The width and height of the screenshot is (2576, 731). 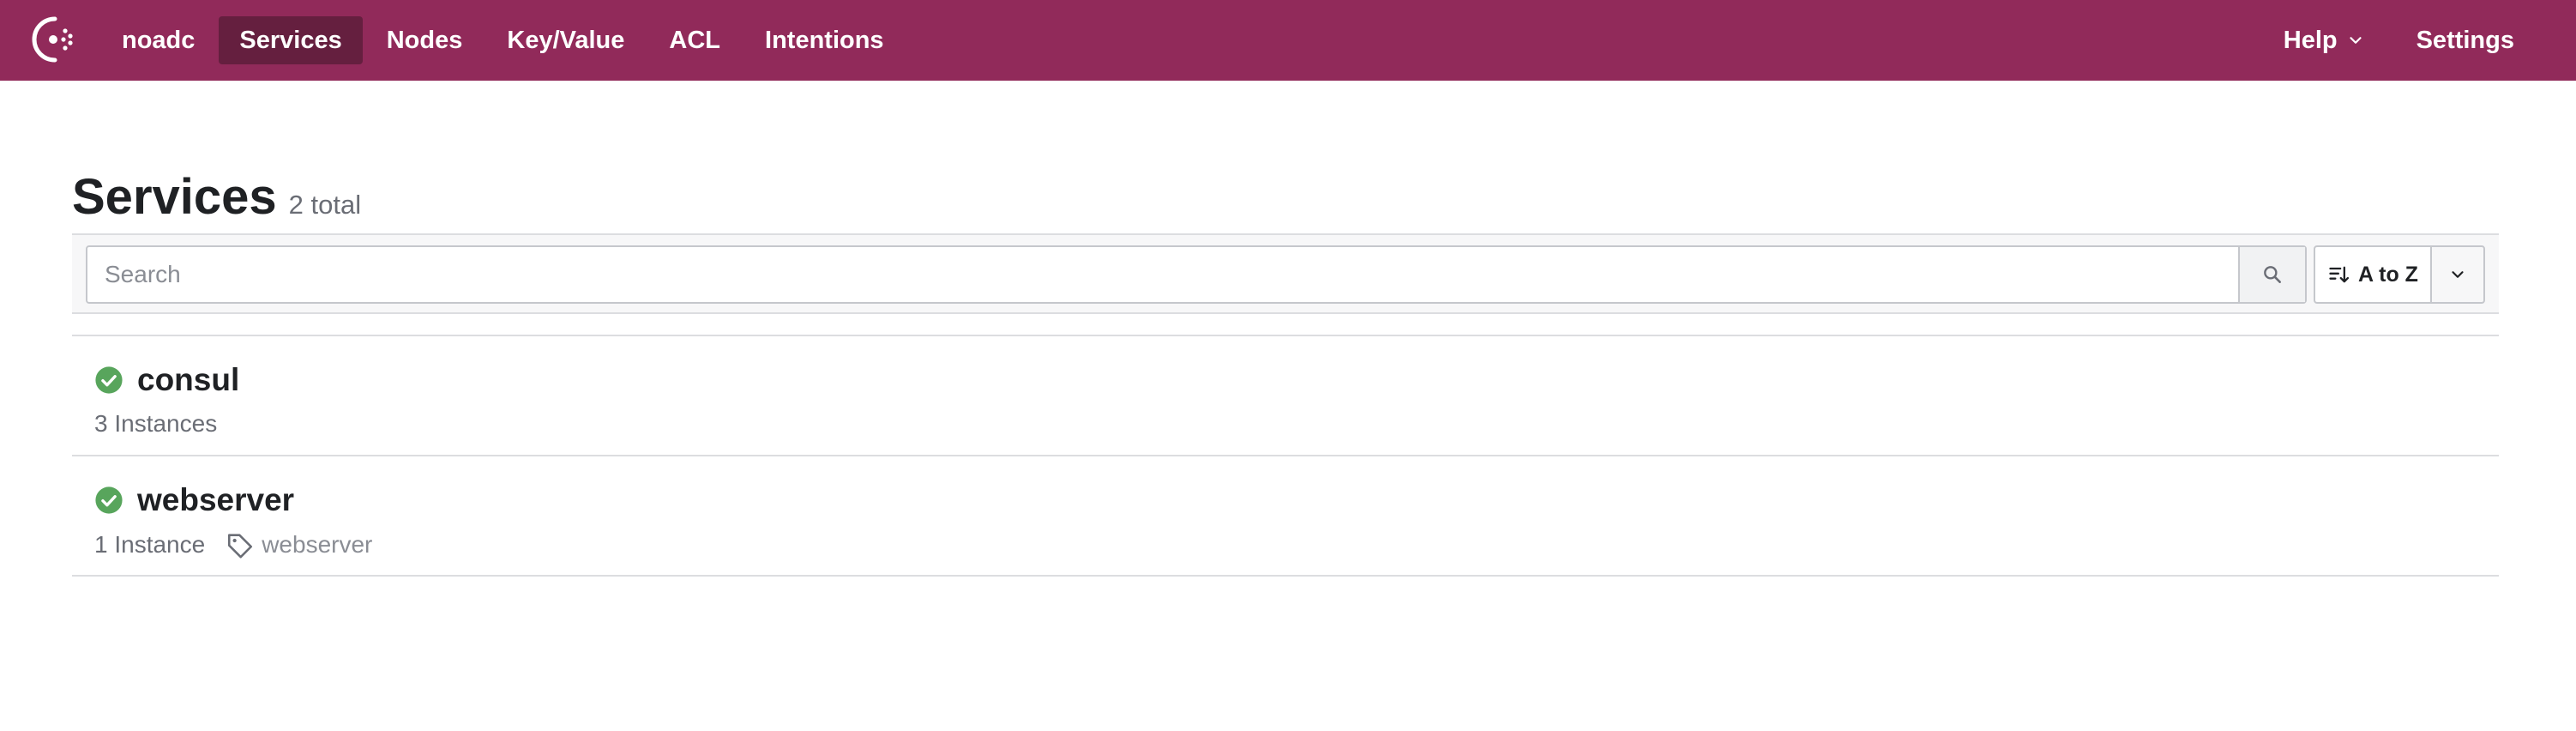 I want to click on nav-item-acl: ACL, so click(x=694, y=40).